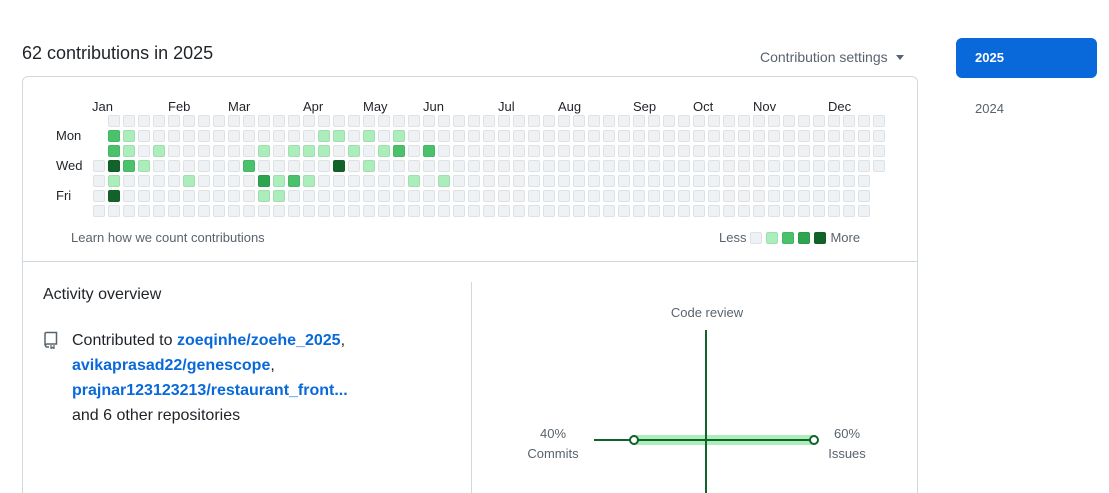 The height and width of the screenshot is (493, 1109). What do you see at coordinates (171, 365) in the screenshot?
I see `repo-link: avikaprasad22/genescope` at bounding box center [171, 365].